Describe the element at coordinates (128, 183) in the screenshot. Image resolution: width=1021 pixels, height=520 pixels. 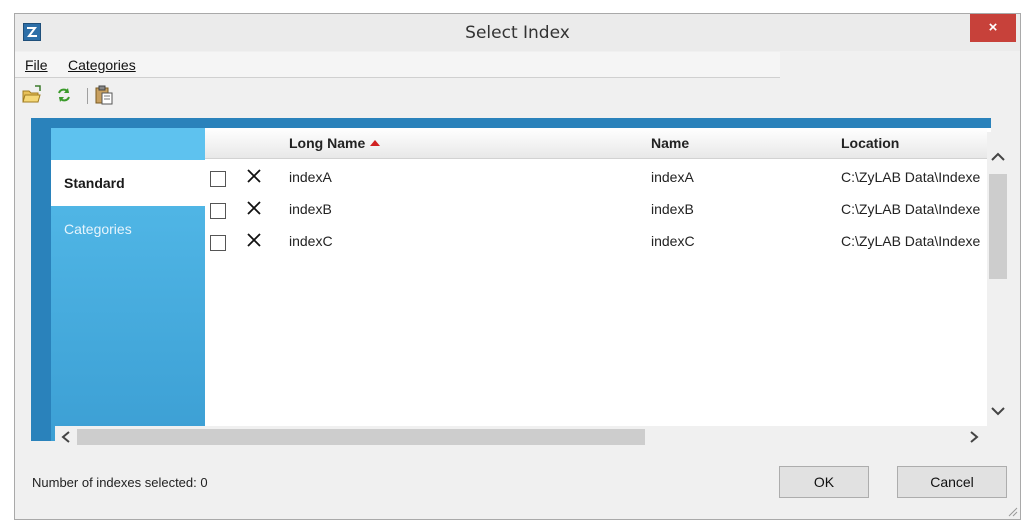
I see `tab-standard: Standard` at that location.